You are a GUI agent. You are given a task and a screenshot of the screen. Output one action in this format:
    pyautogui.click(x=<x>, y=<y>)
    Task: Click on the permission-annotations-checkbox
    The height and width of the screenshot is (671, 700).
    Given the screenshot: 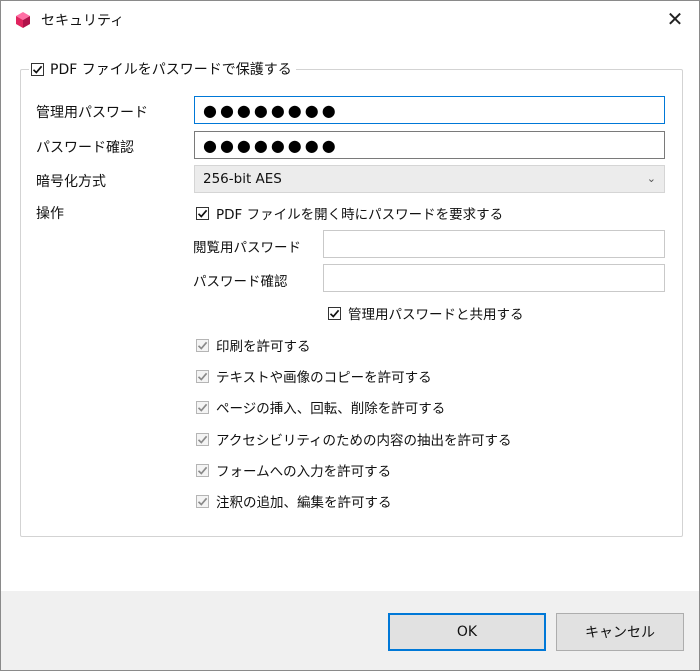 What is the action you would take?
    pyautogui.click(x=202, y=501)
    